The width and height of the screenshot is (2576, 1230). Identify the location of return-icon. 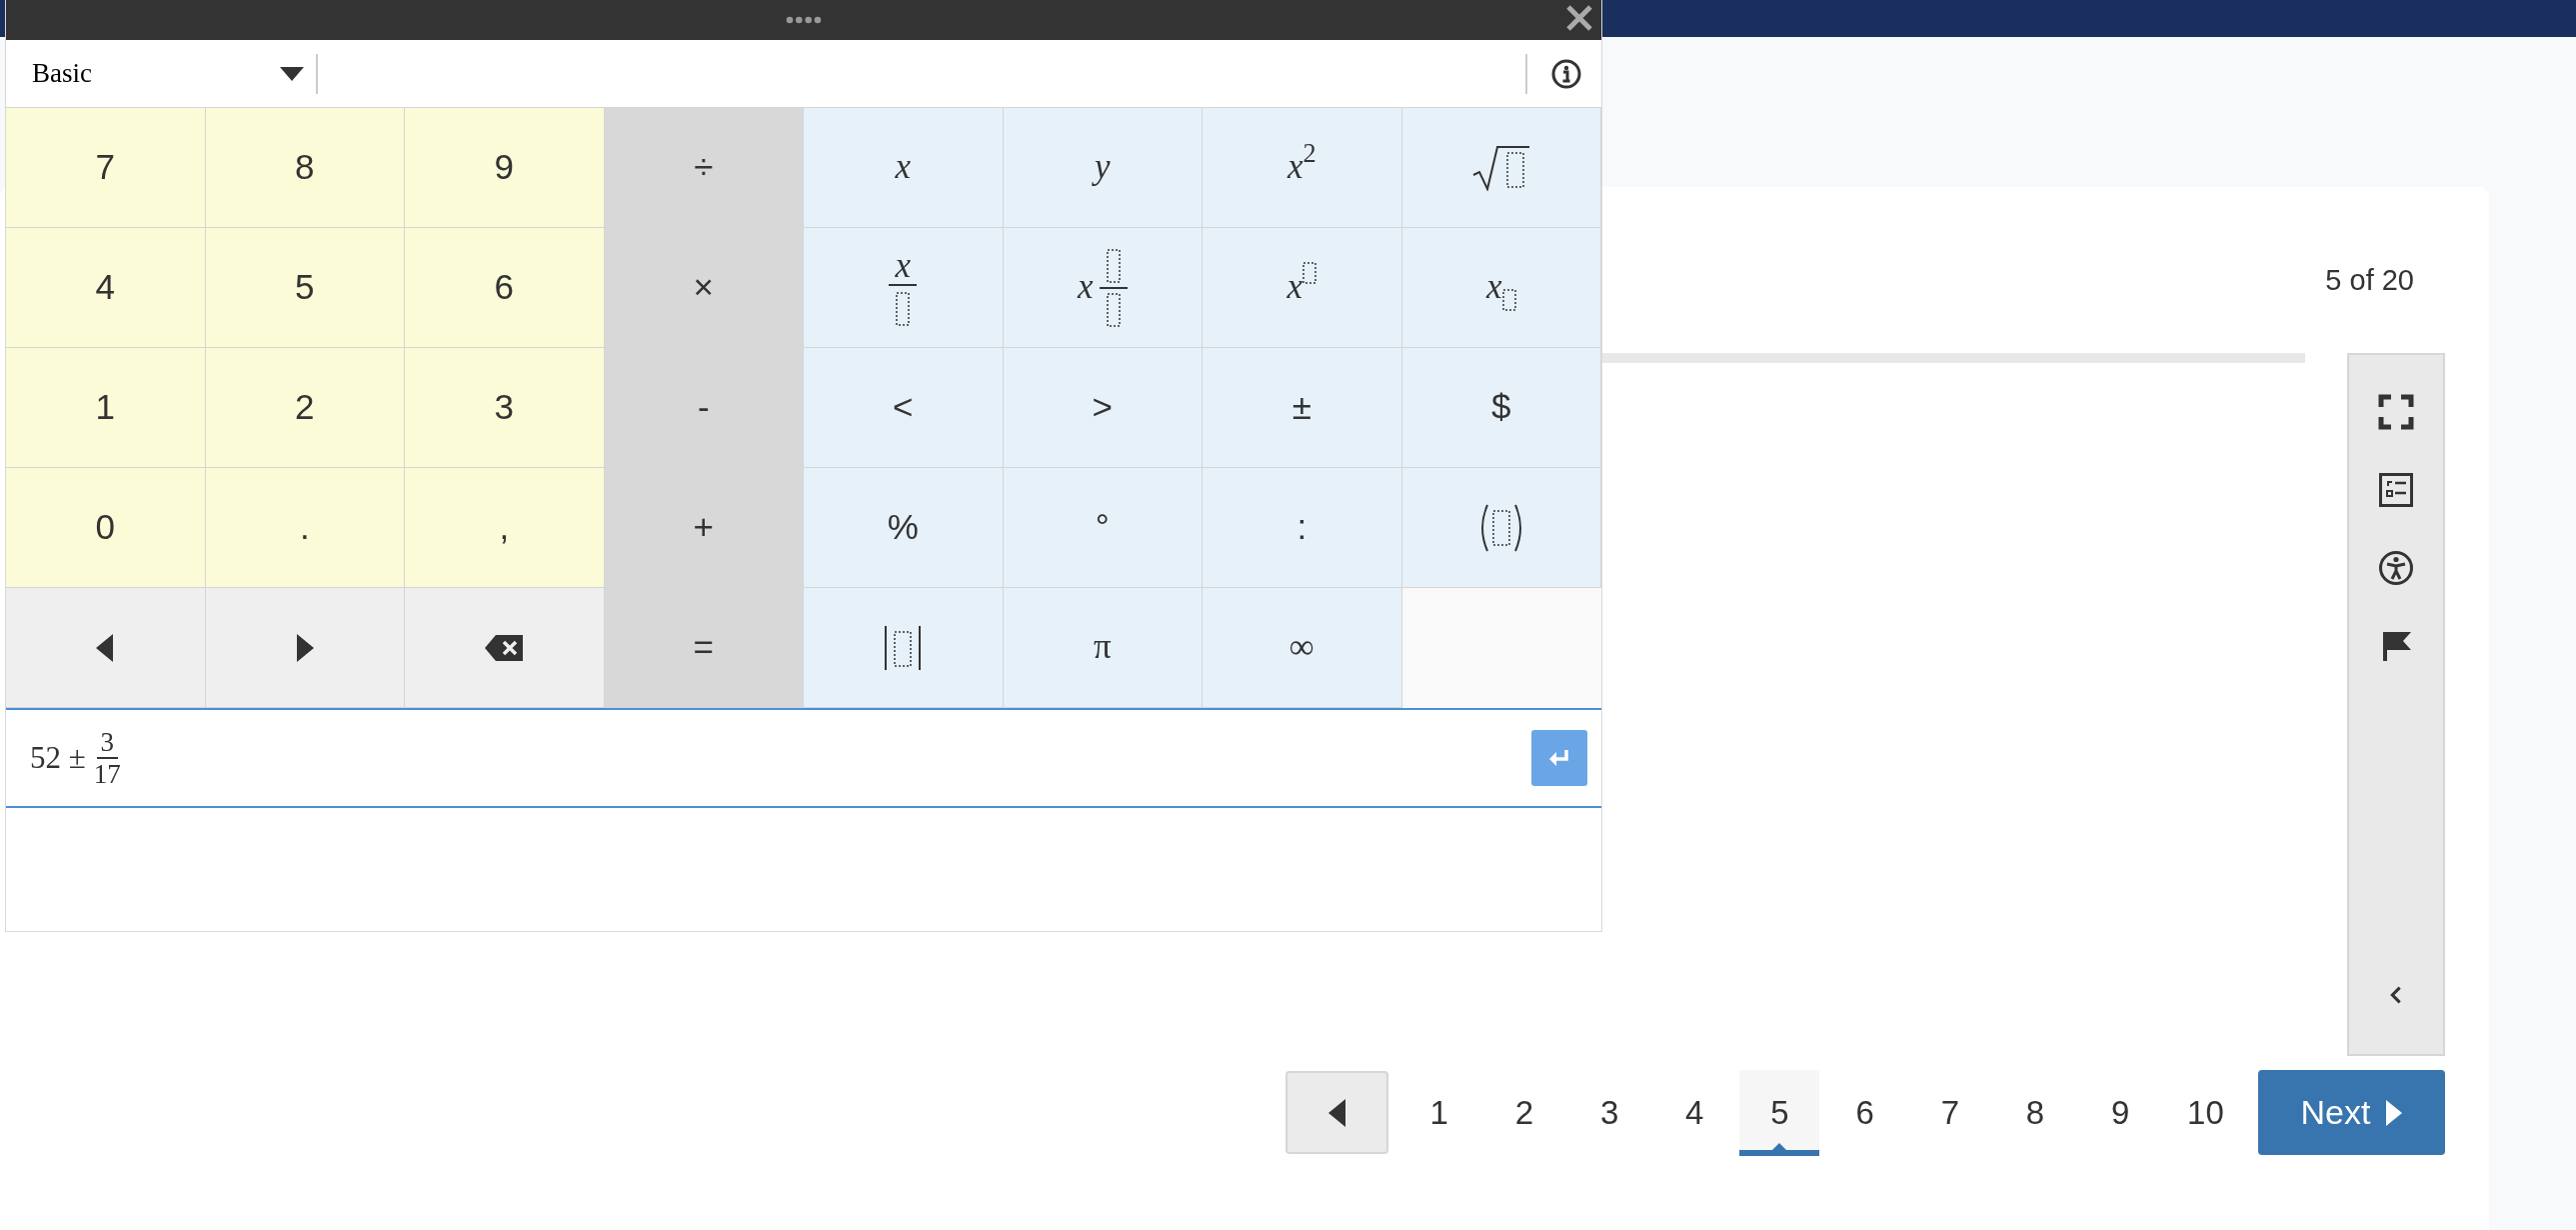
(1559, 758).